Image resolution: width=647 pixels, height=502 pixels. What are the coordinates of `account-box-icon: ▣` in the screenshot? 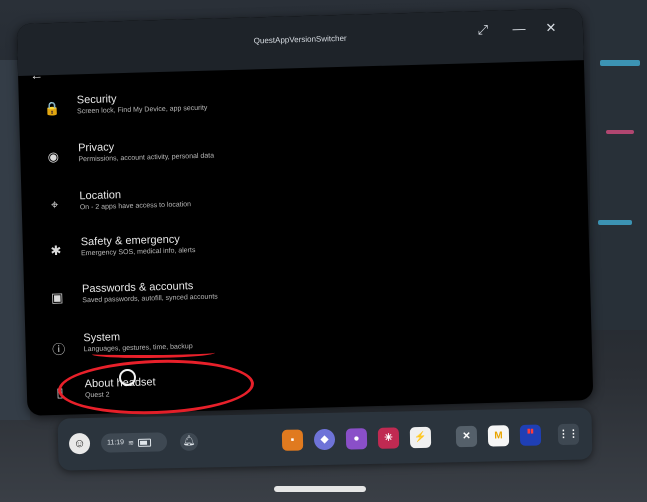 It's located at (57, 297).